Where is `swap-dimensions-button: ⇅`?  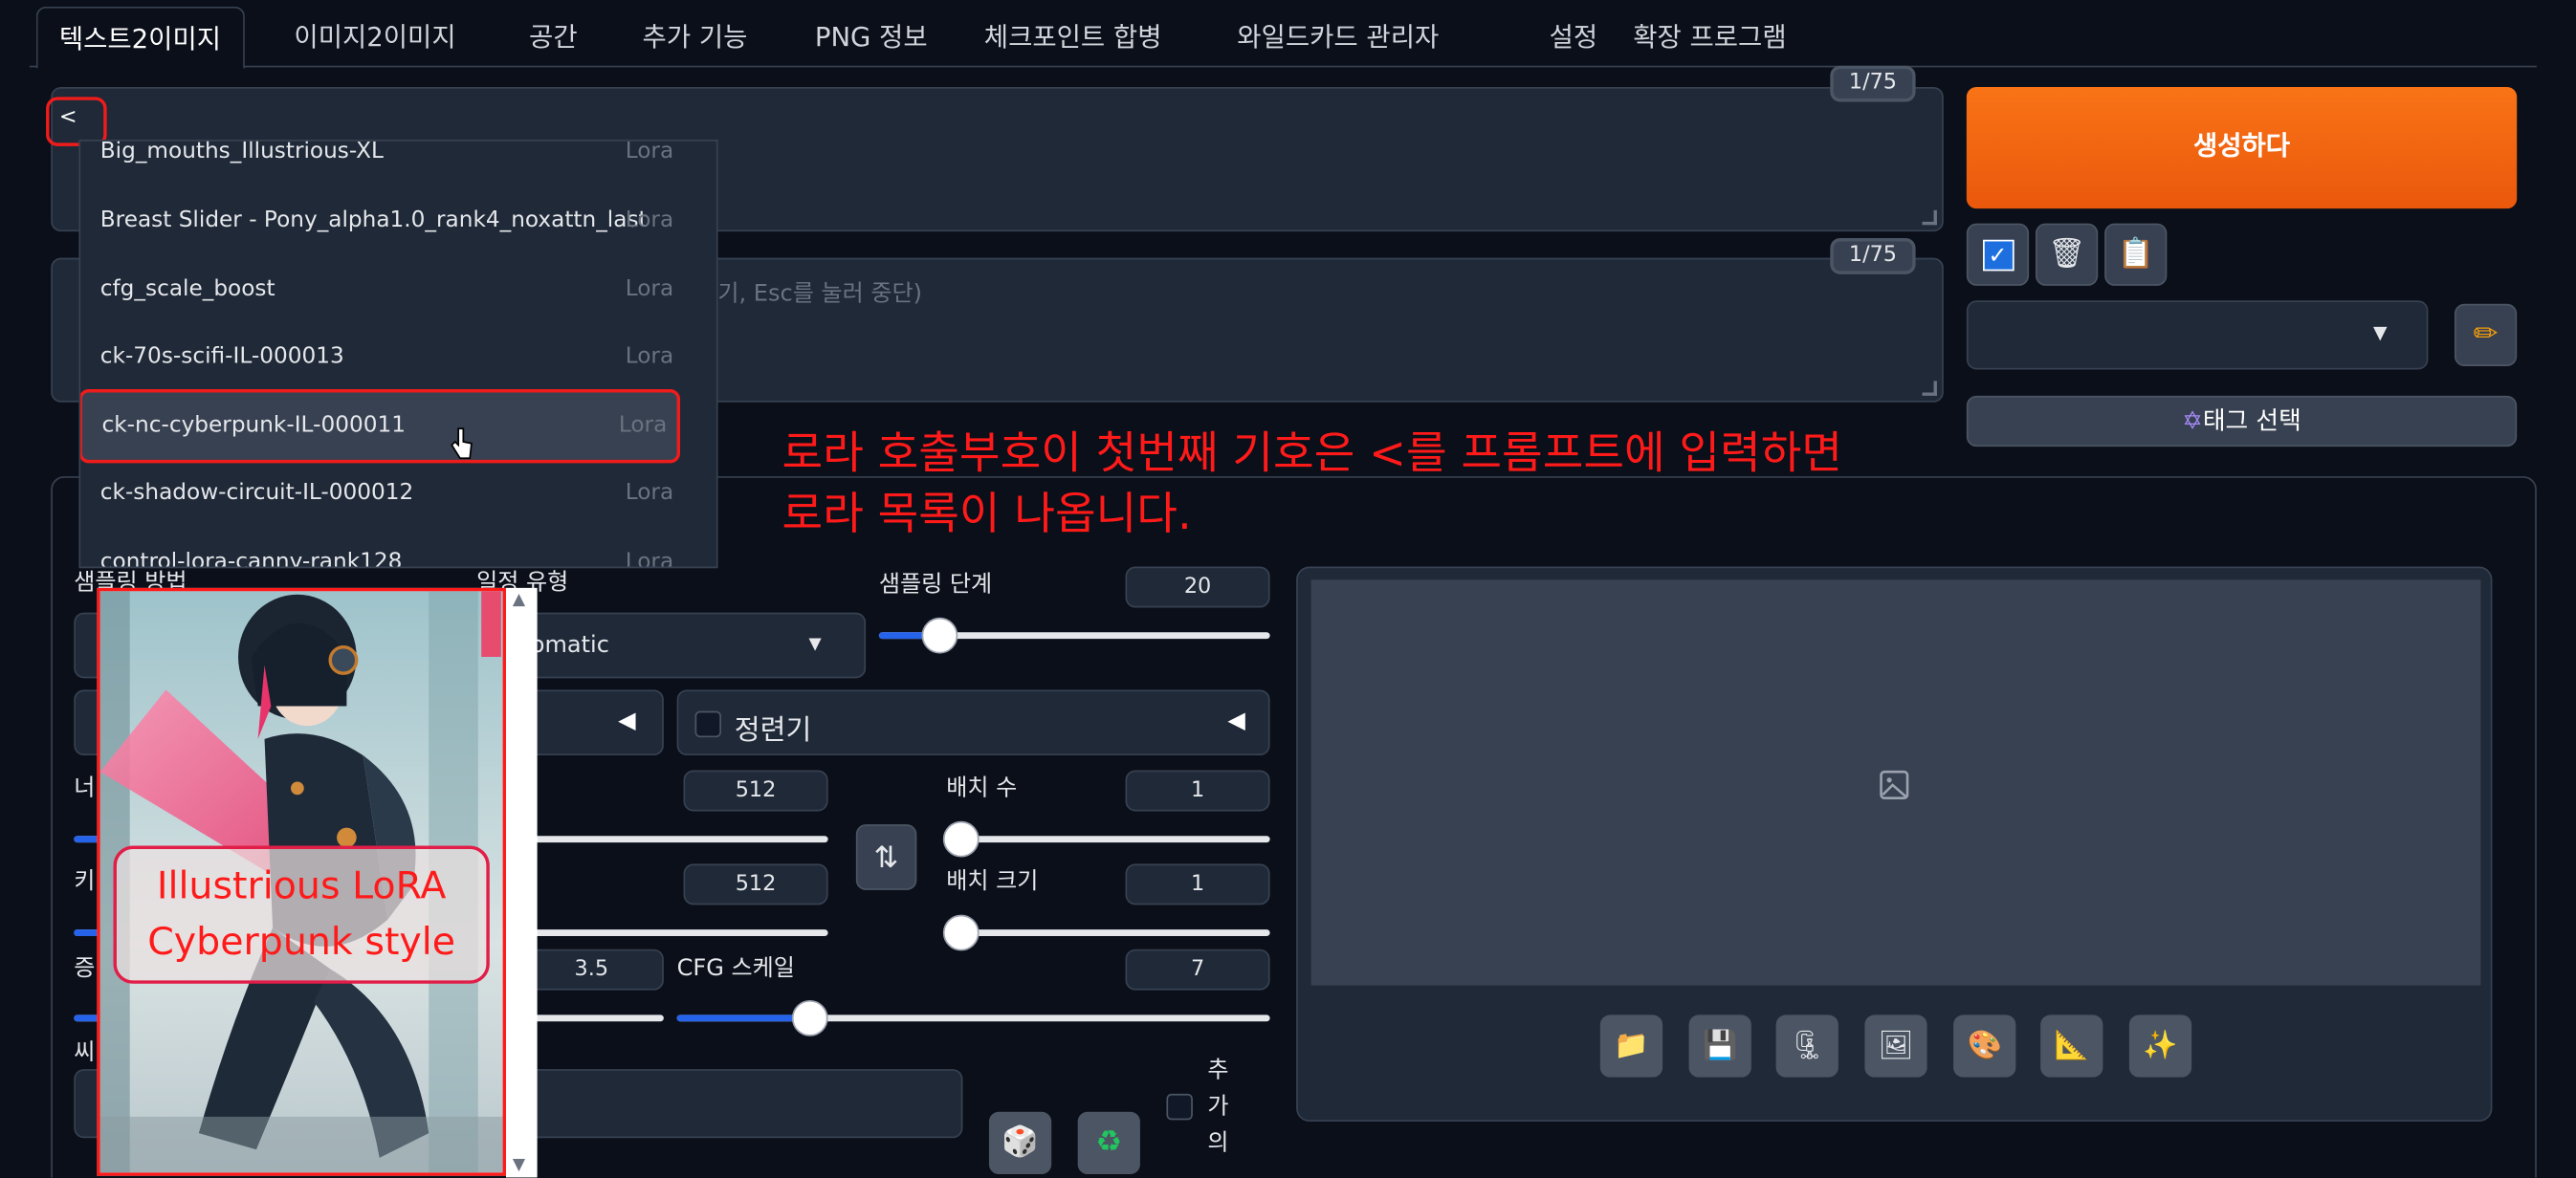
swap-dimensions-button: ⇅ is located at coordinates (886, 857).